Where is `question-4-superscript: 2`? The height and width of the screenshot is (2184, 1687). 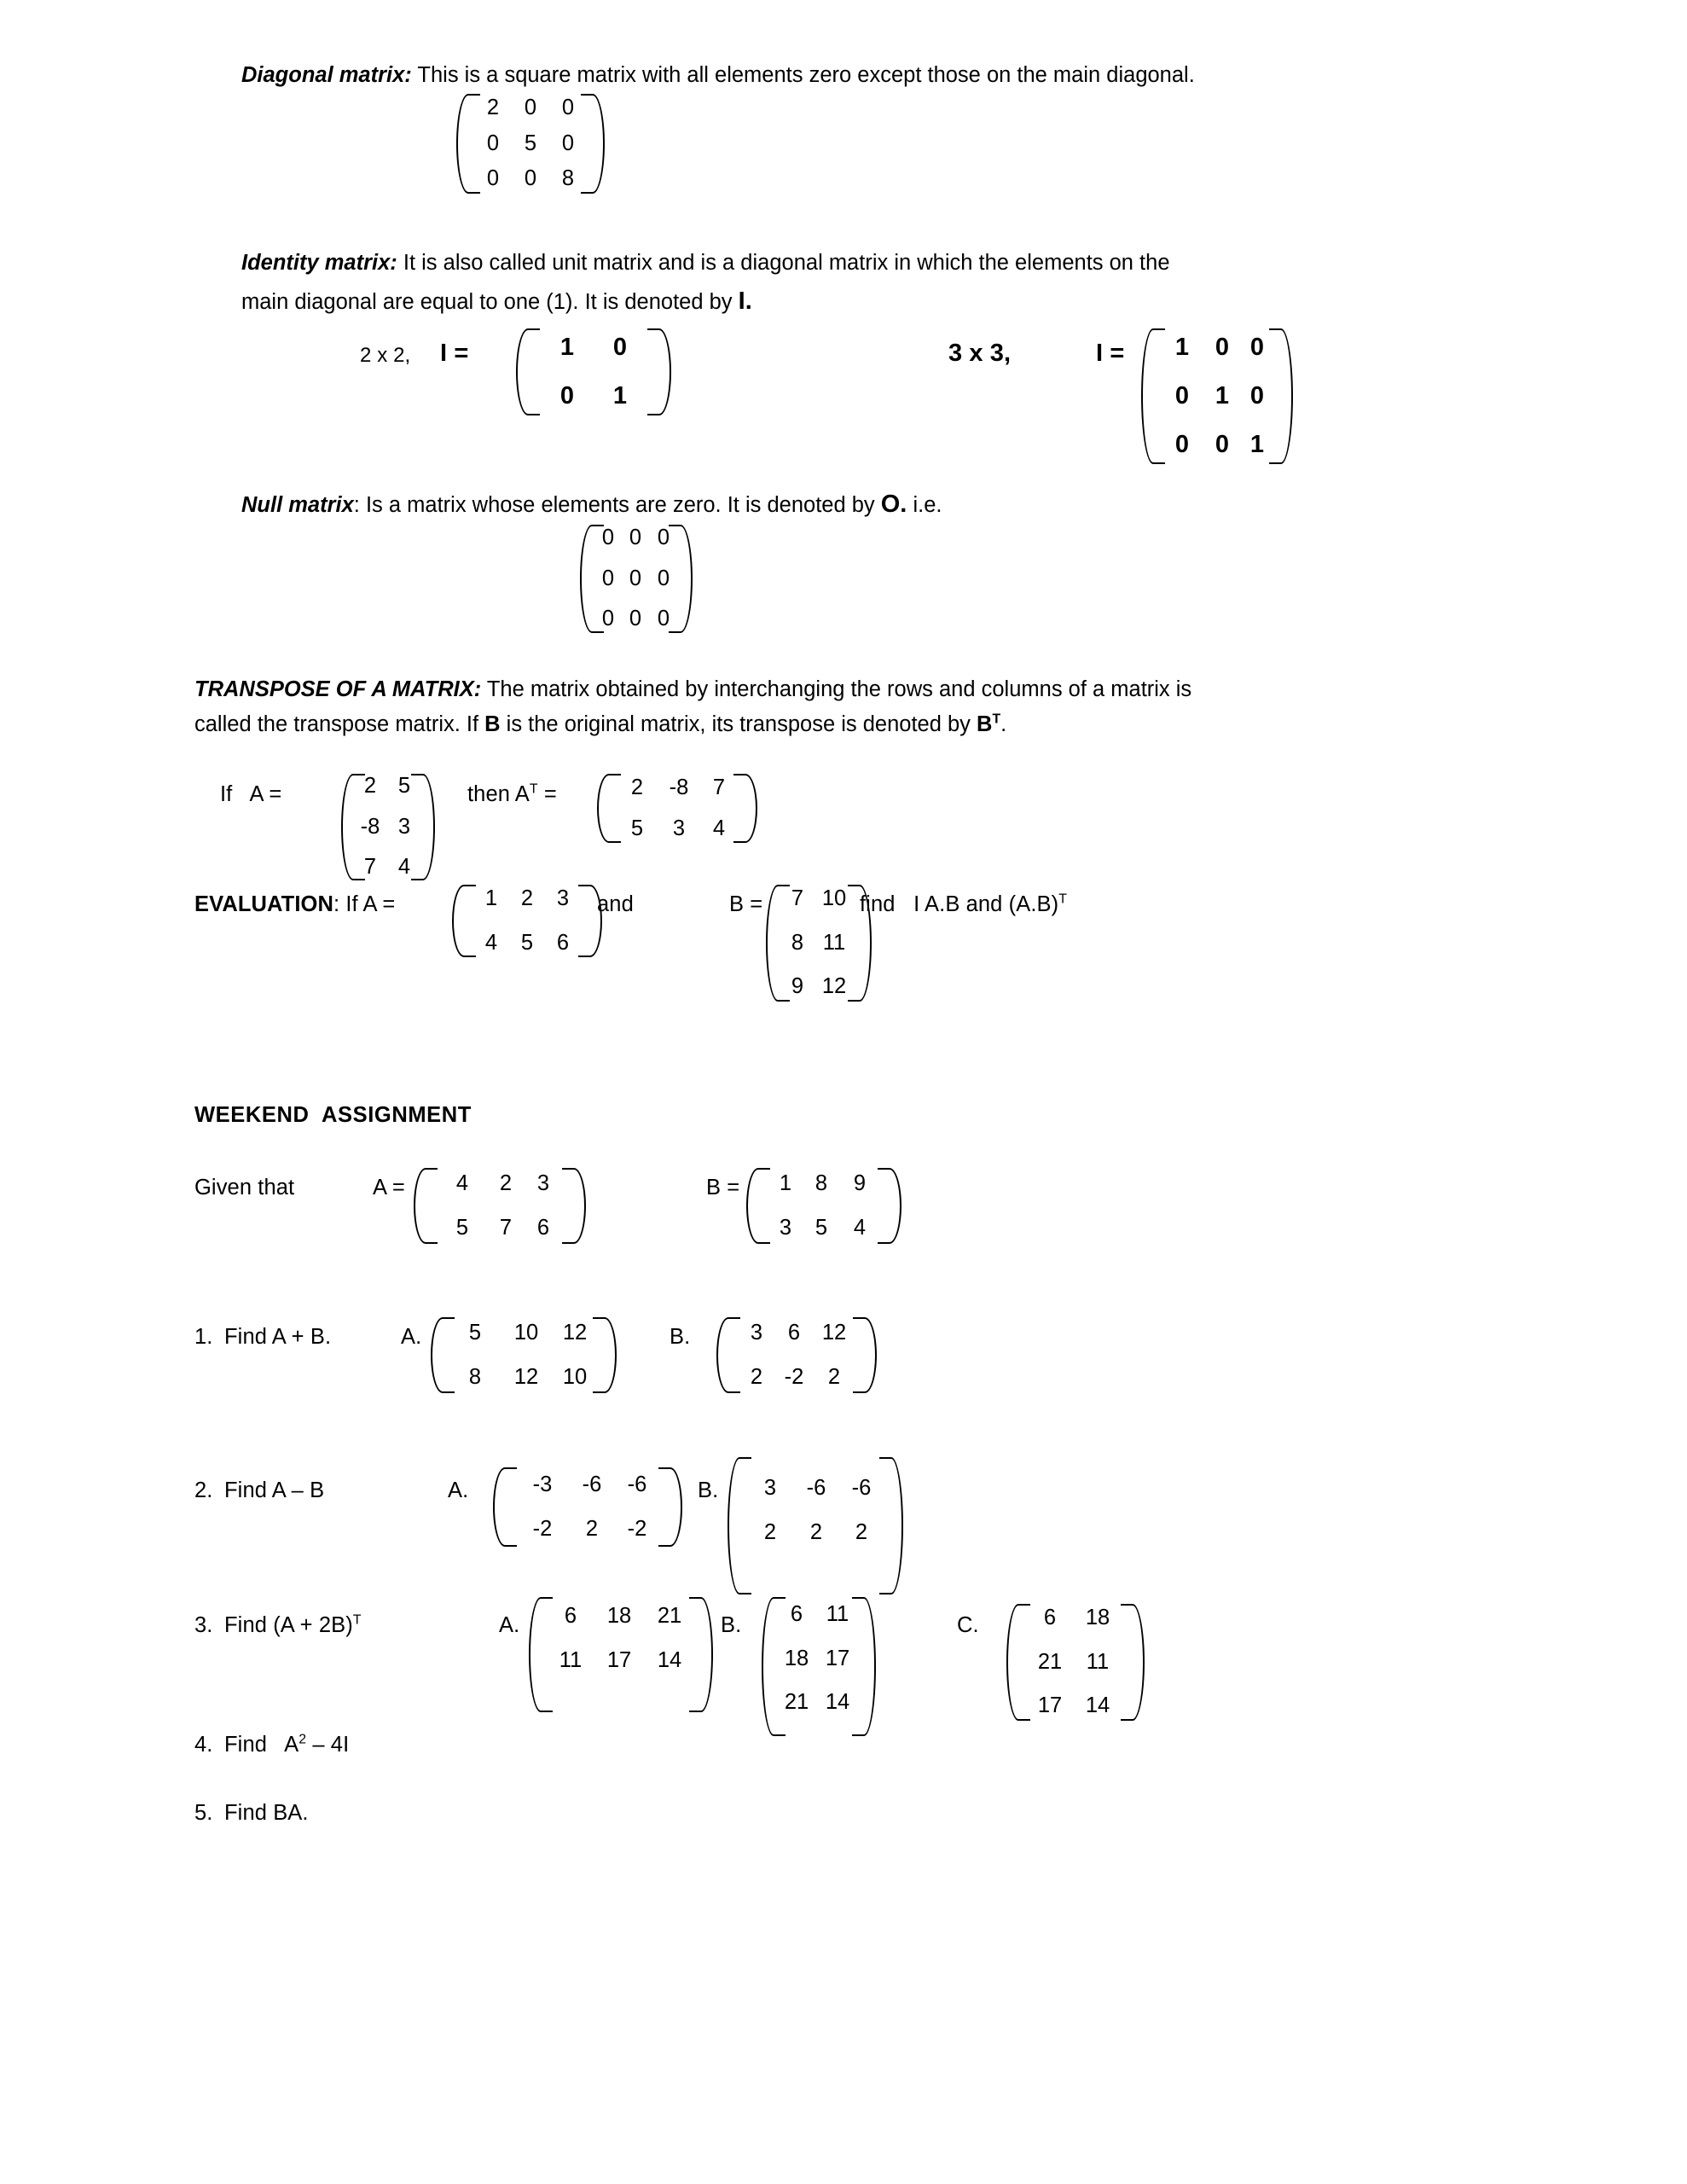
question-4-superscript: 2 is located at coordinates (303, 1740).